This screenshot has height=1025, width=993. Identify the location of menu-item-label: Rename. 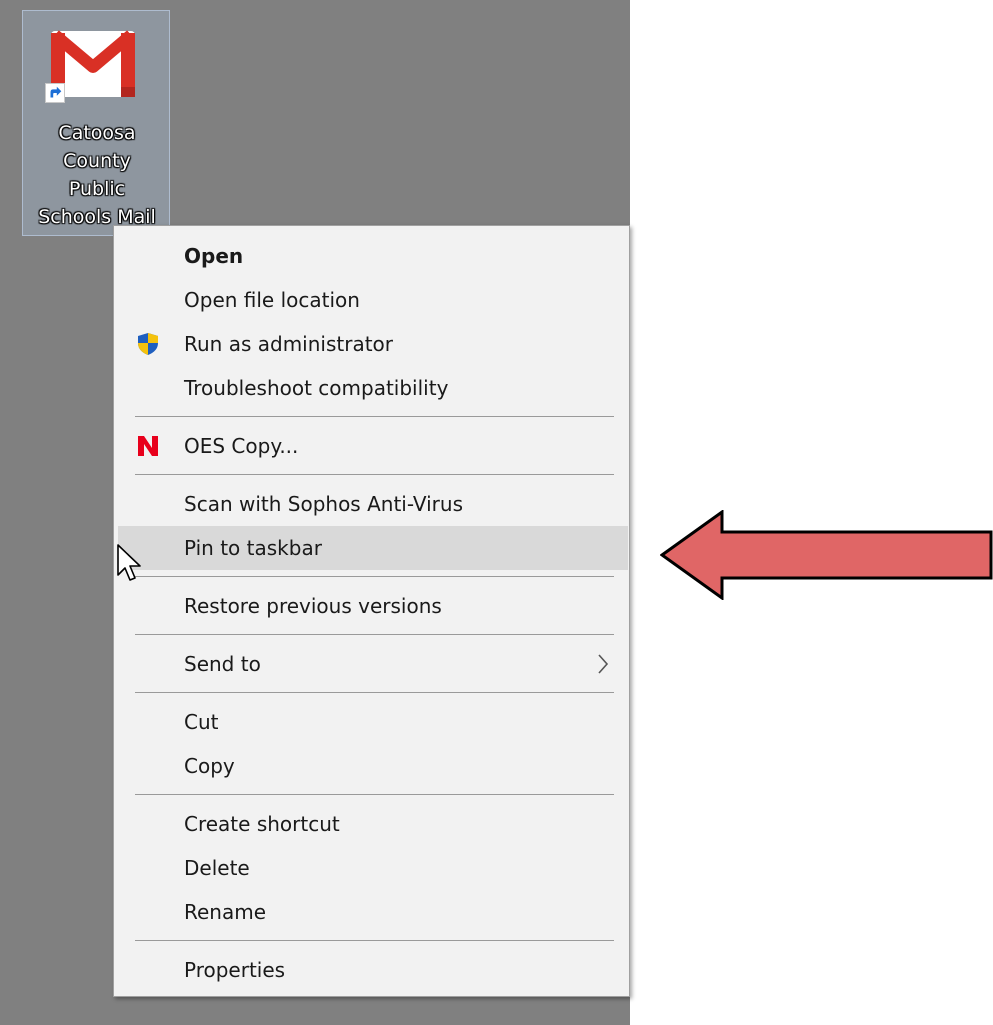
(225, 912).